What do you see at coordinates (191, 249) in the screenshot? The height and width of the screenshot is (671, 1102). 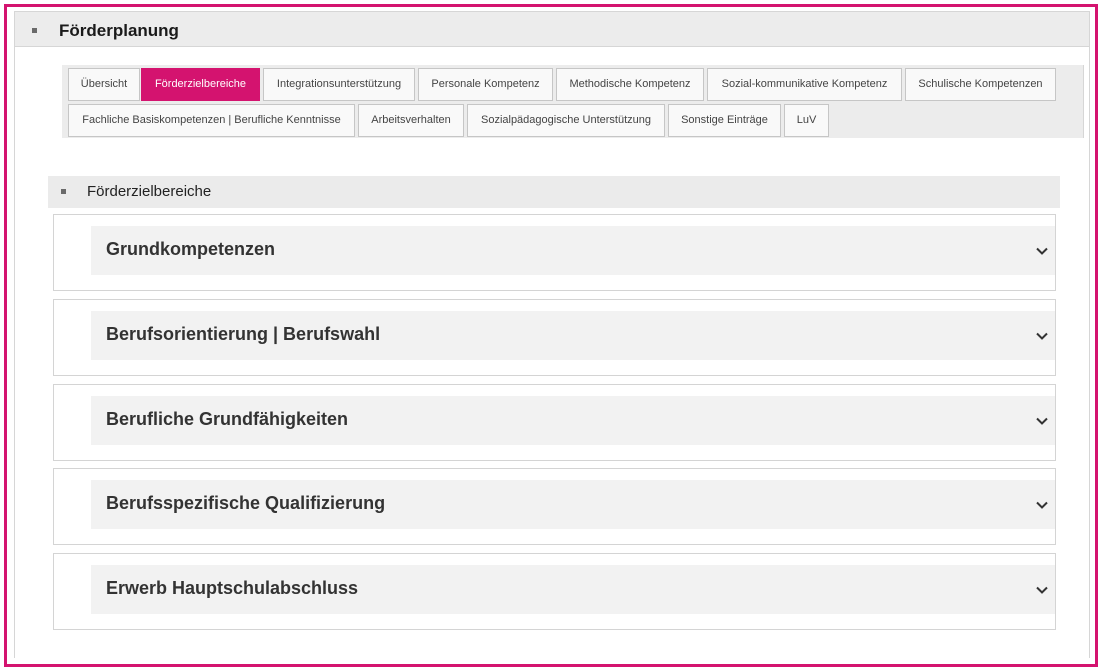 I see `accordion-title: Grundkompetenzen` at bounding box center [191, 249].